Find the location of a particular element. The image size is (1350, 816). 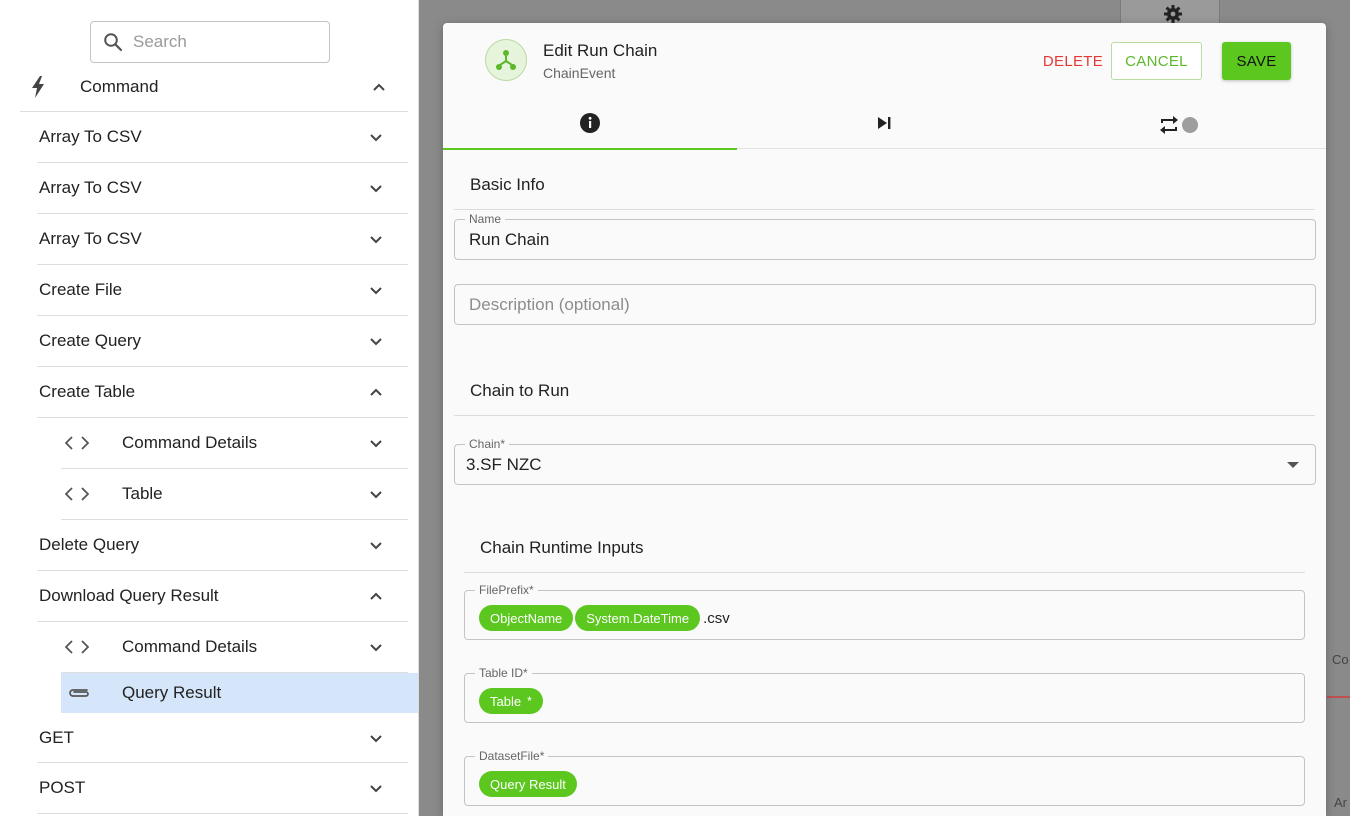

list-item-download-query-result: Download Query Result is located at coordinates (222, 596).